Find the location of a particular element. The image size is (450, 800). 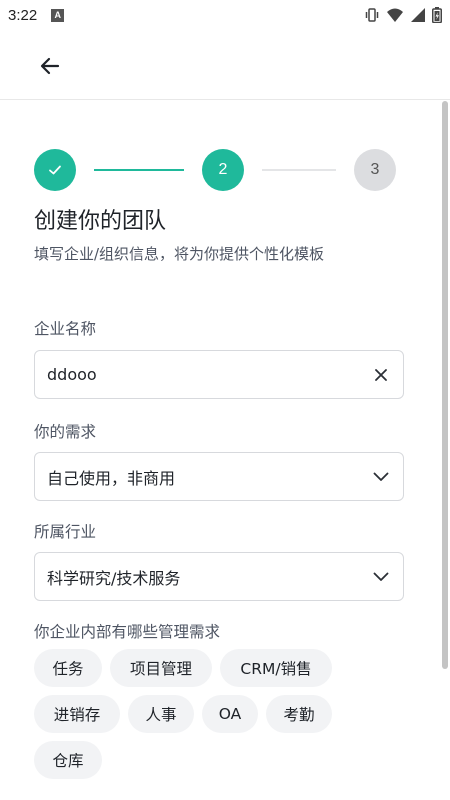

step-connector-pending is located at coordinates (299, 170).